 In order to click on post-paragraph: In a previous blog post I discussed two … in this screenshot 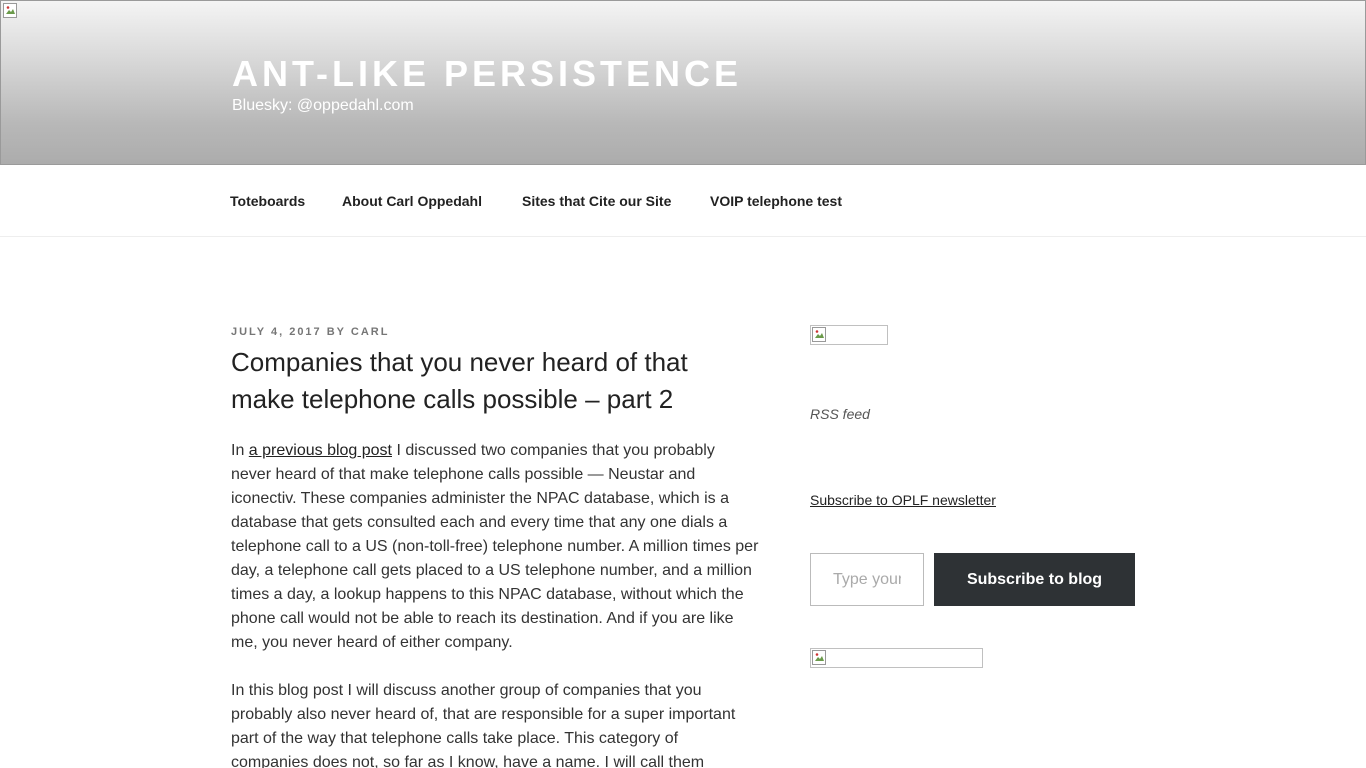, I will do `click(495, 547)`.